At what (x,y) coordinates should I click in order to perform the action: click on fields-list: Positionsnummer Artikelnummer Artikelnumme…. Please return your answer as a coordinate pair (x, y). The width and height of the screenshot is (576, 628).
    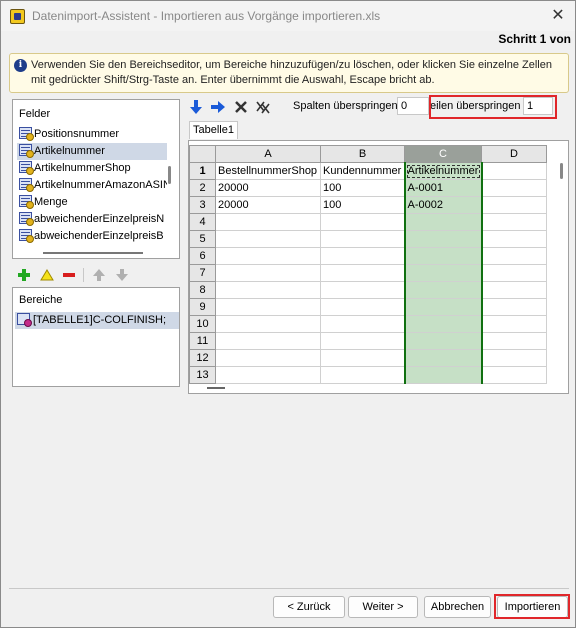
    Looking at the image, I should click on (92, 186).